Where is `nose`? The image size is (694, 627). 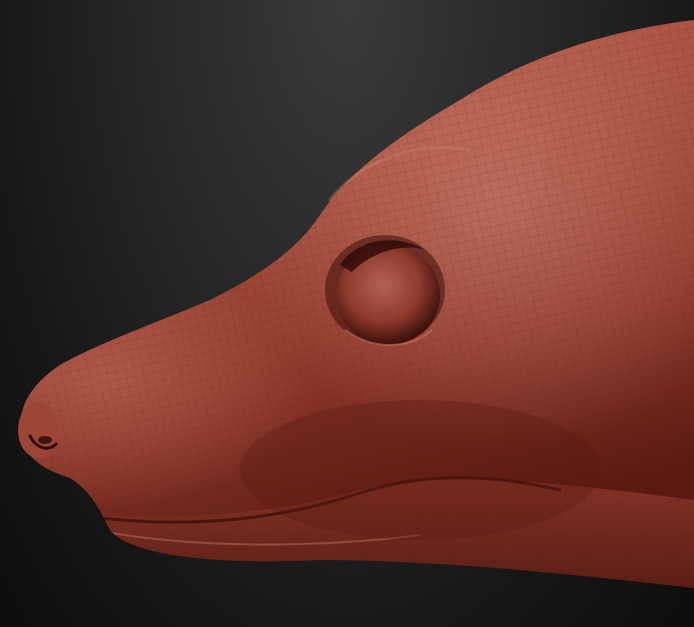
nose is located at coordinates (38, 430).